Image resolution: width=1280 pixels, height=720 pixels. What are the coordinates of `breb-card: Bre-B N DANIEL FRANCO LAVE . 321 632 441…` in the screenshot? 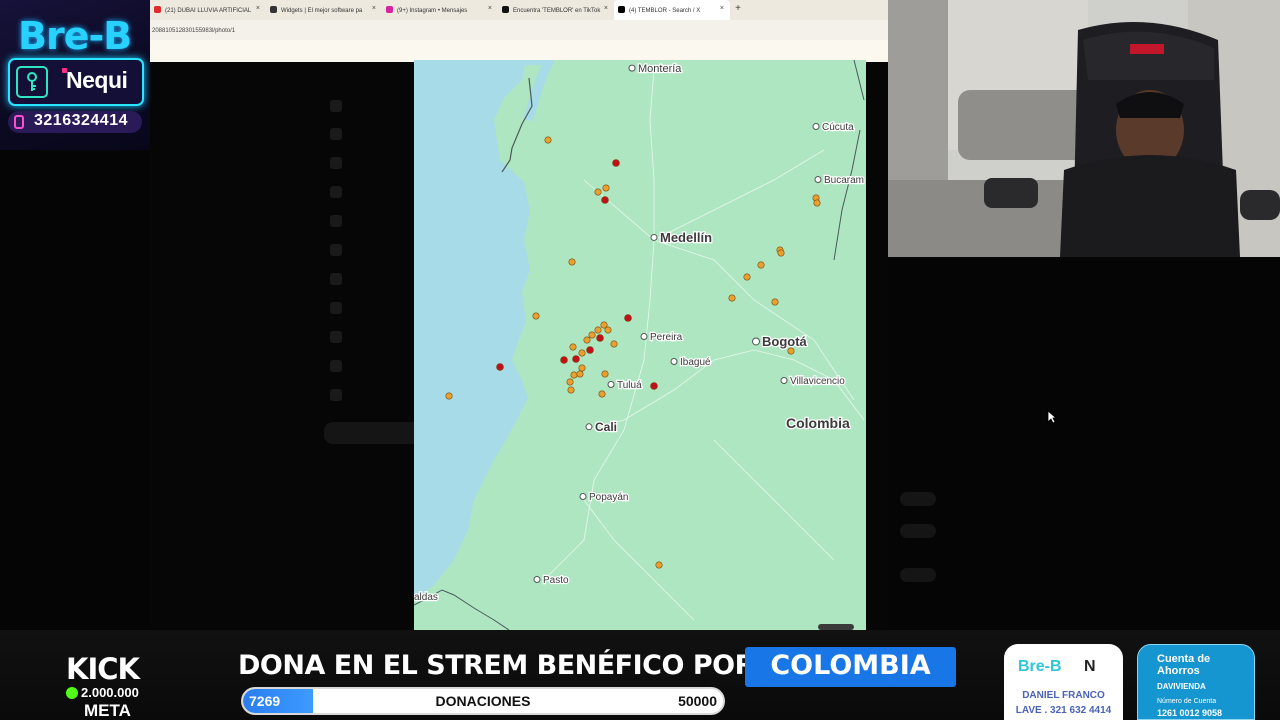 It's located at (1063, 682).